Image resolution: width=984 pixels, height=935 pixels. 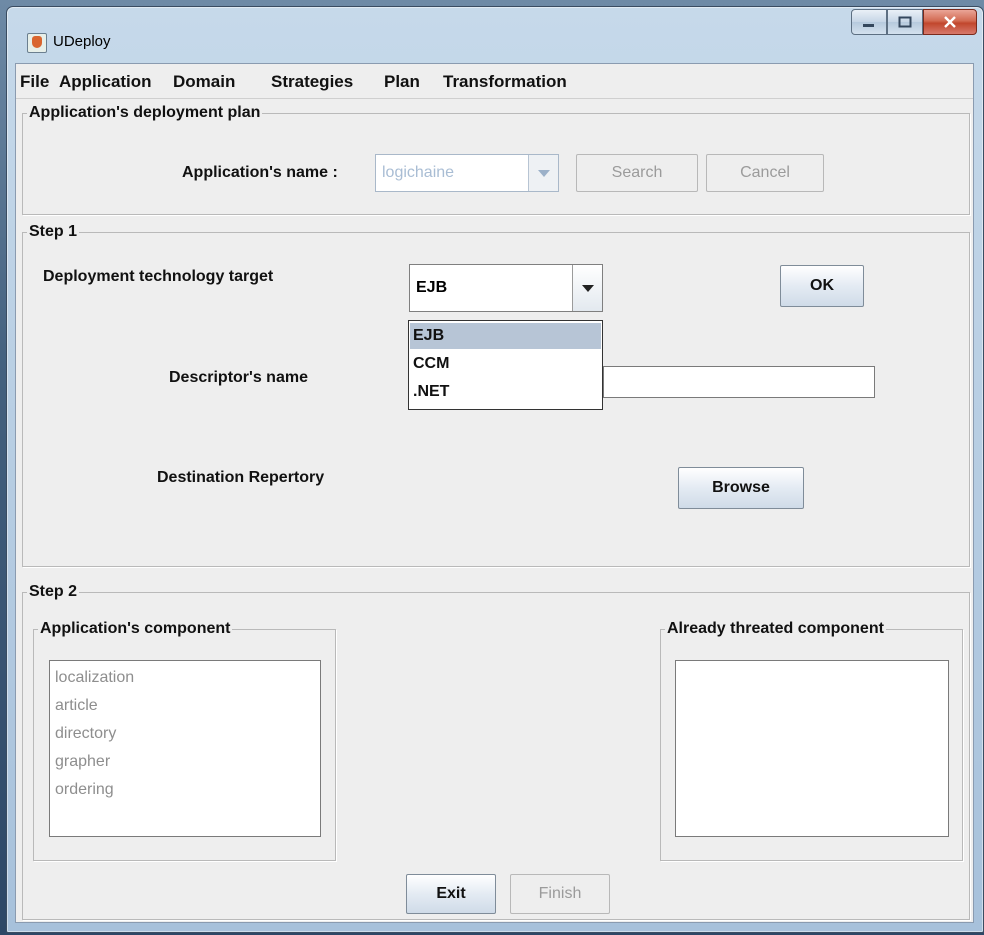 I want to click on close-button, so click(x=950, y=22).